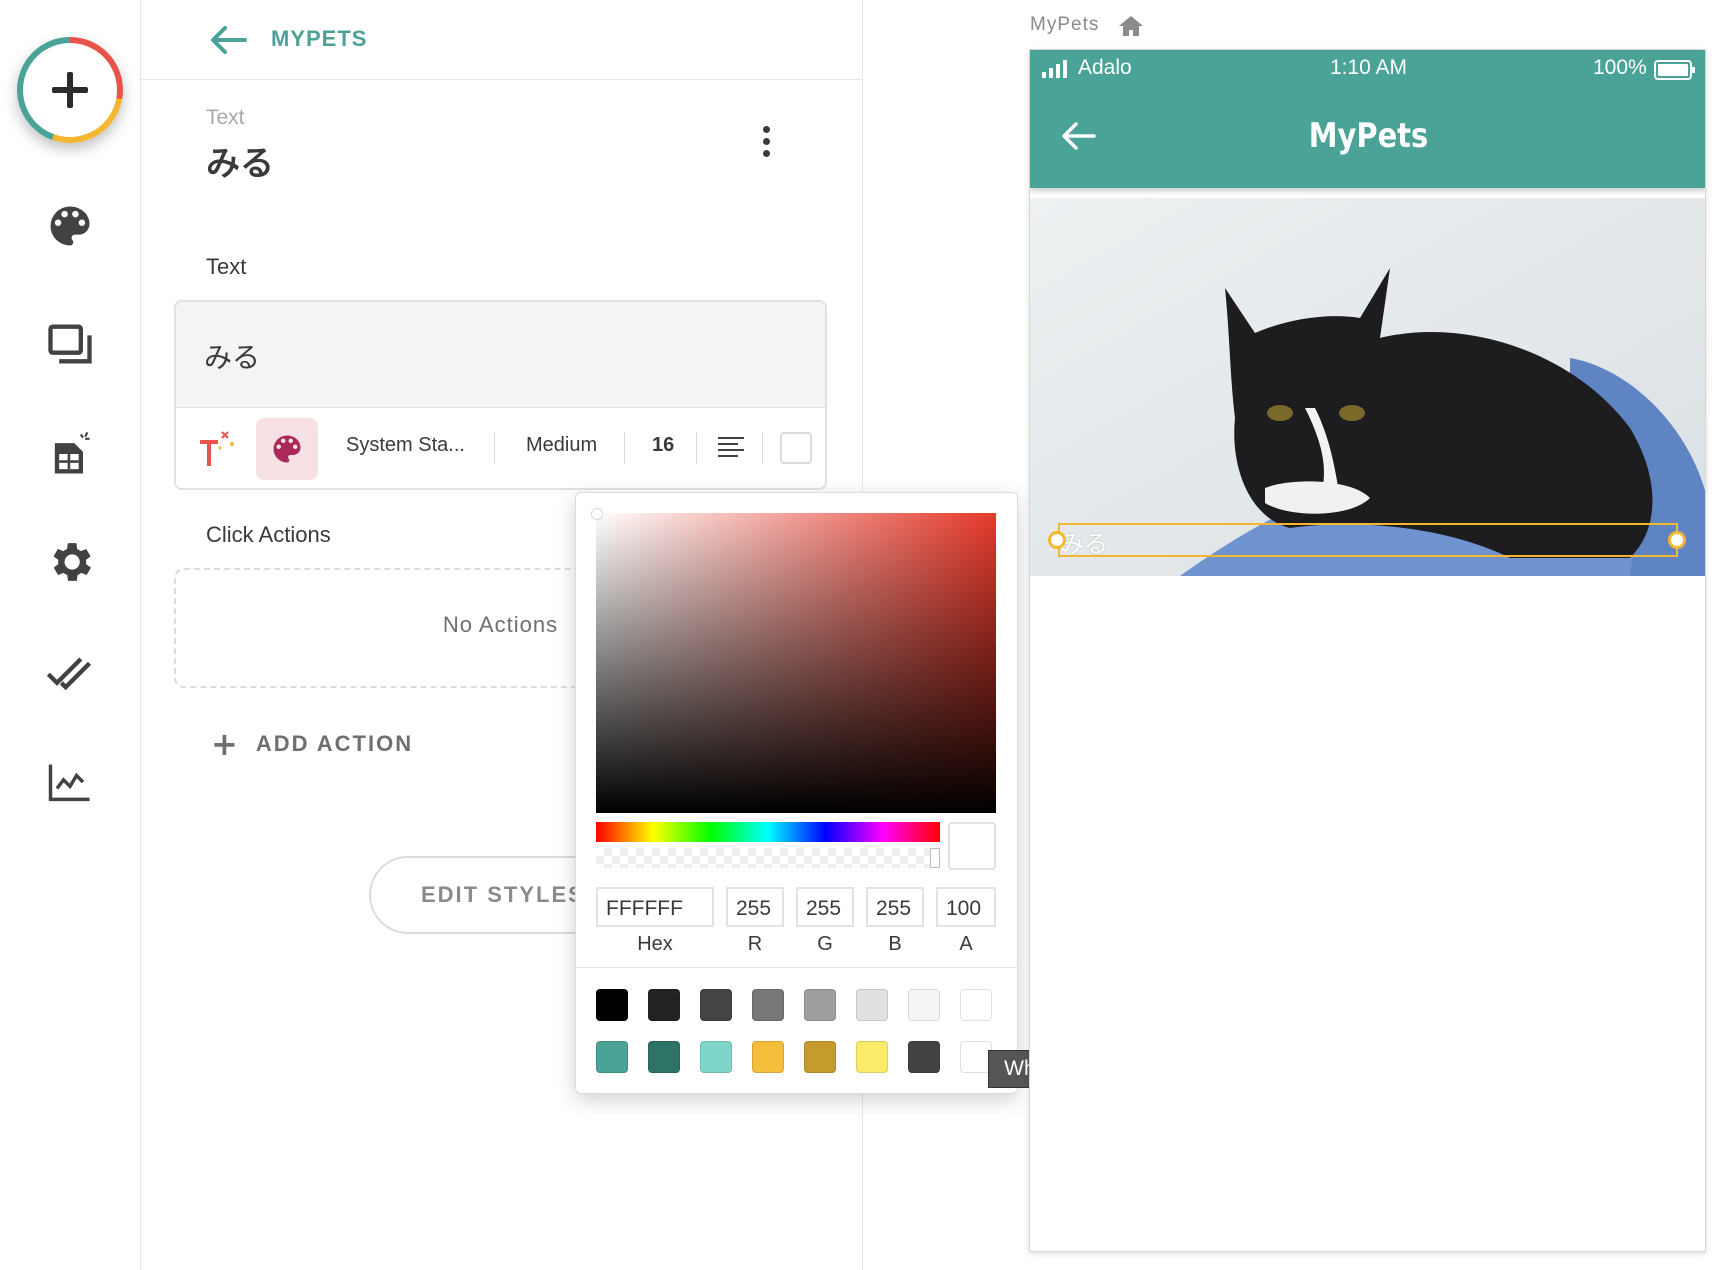 The image size is (1726, 1270). I want to click on click-actions-label: Click Actions, so click(268, 534).